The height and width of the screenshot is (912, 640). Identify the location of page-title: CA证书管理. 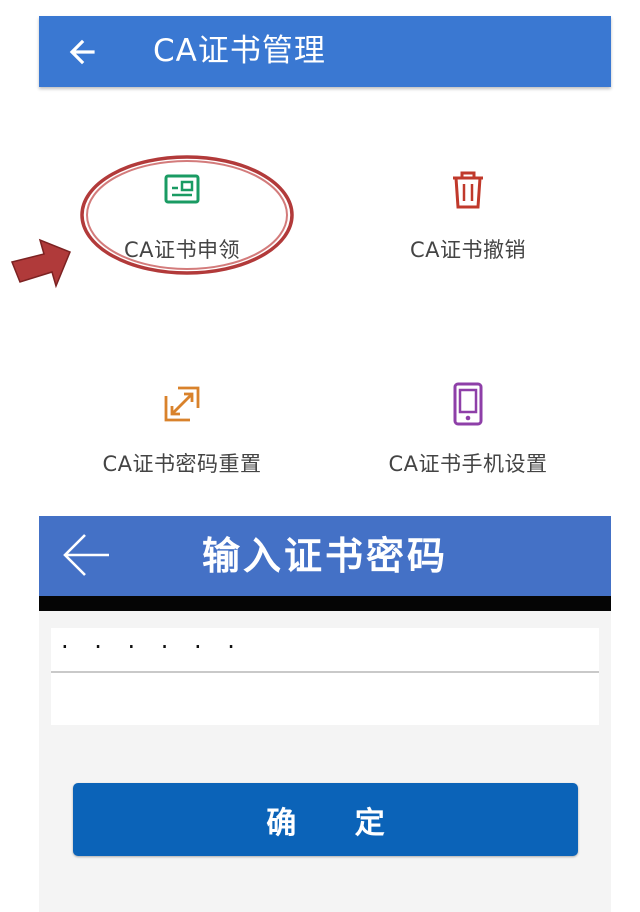
(239, 51).